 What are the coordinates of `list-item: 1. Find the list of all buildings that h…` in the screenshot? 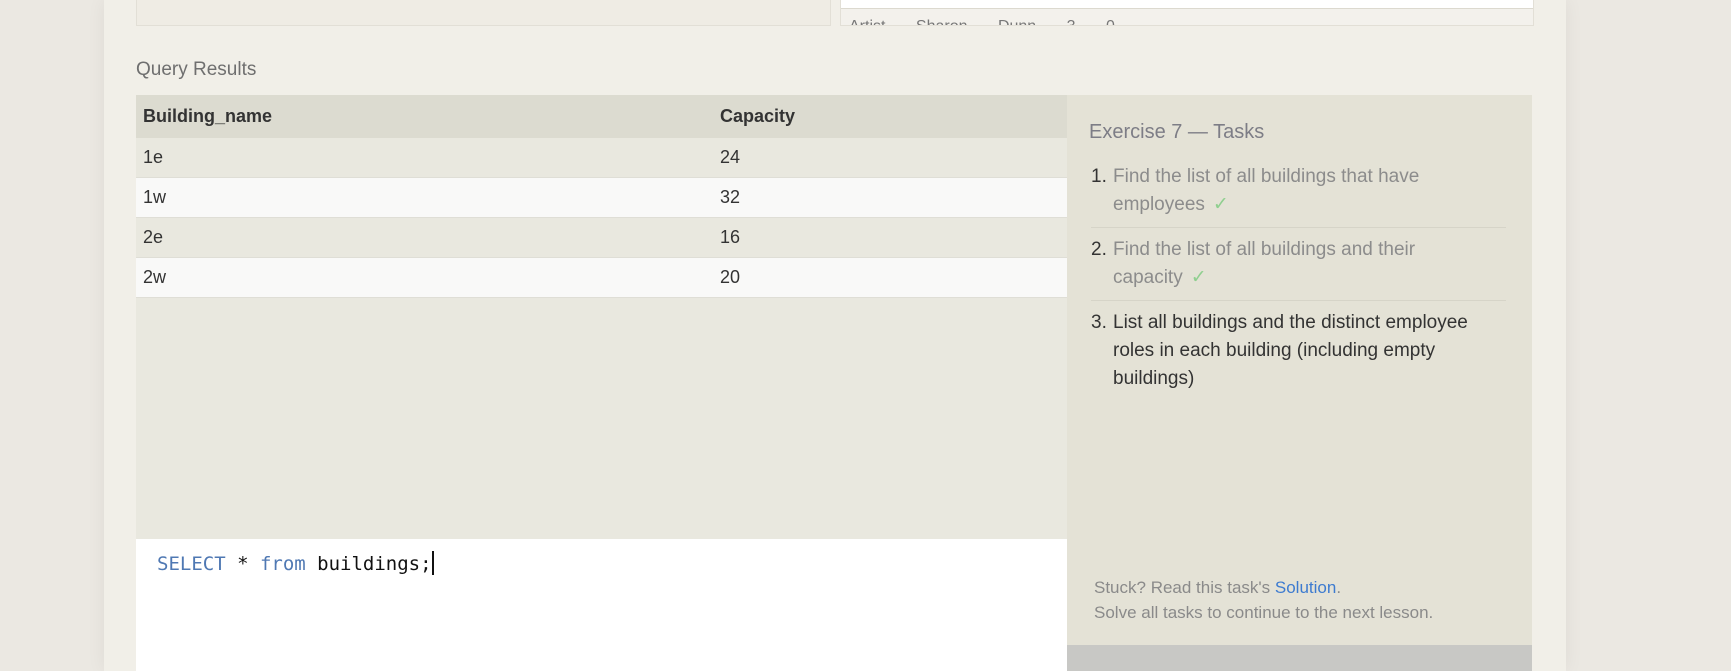 It's located at (1298, 195).